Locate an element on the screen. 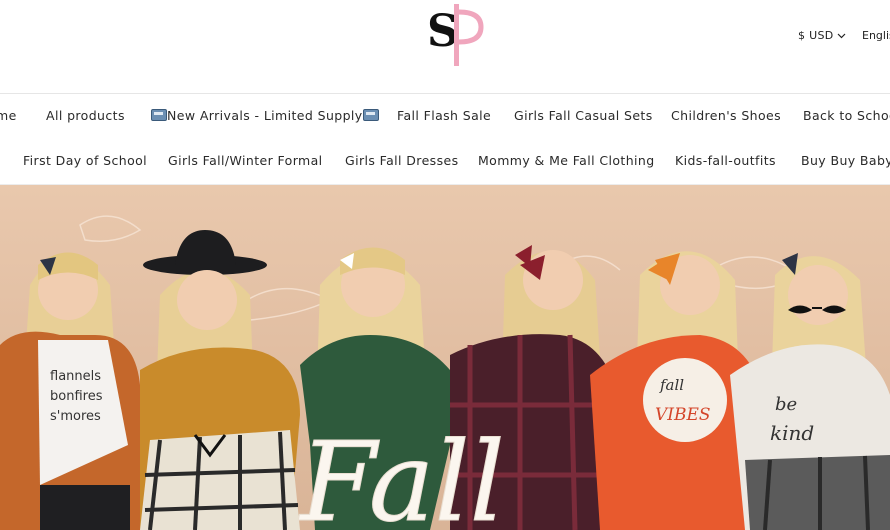  girl-1: flannels bonfires s'mores is located at coordinates (70, 391).